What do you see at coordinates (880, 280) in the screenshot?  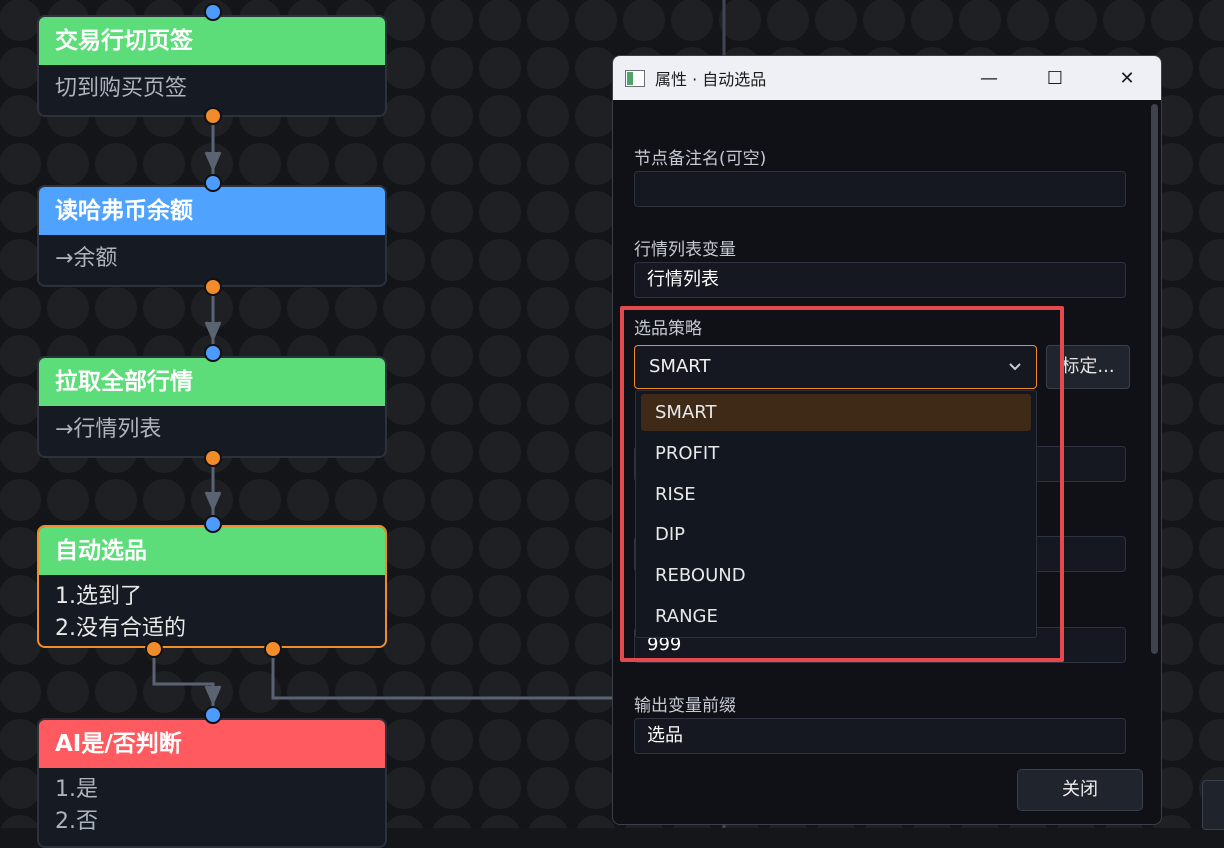 I see `market-var-input: 行情列表` at bounding box center [880, 280].